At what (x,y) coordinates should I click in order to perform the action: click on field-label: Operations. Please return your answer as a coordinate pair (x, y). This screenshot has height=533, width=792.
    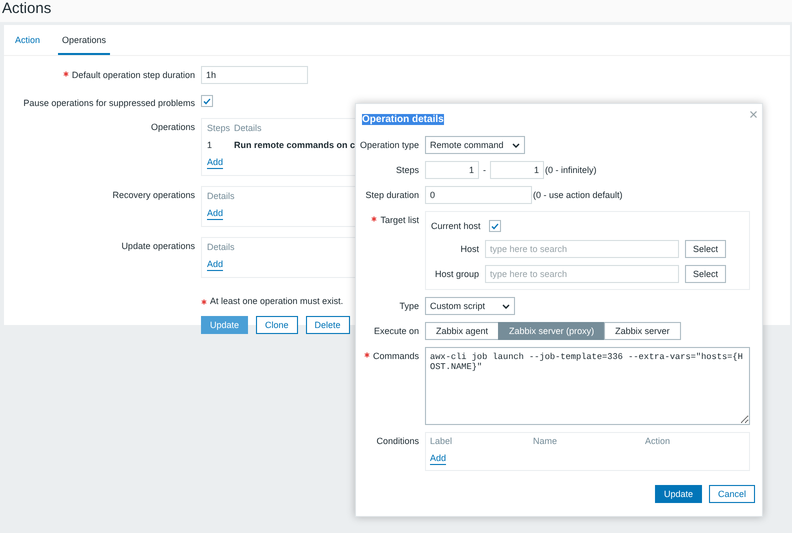
    Looking at the image, I should click on (172, 127).